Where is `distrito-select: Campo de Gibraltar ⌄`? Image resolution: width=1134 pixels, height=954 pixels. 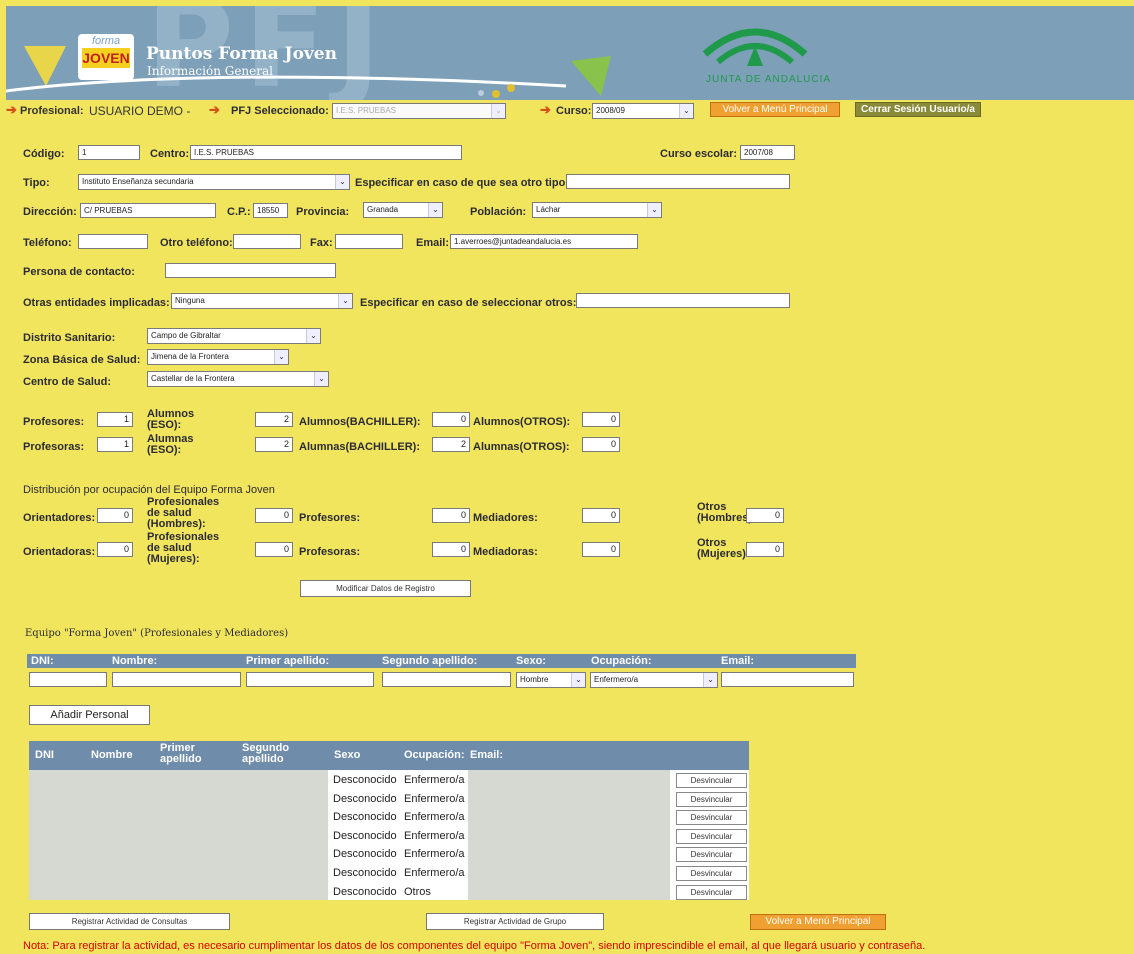 distrito-select: Campo de Gibraltar ⌄ is located at coordinates (234, 336).